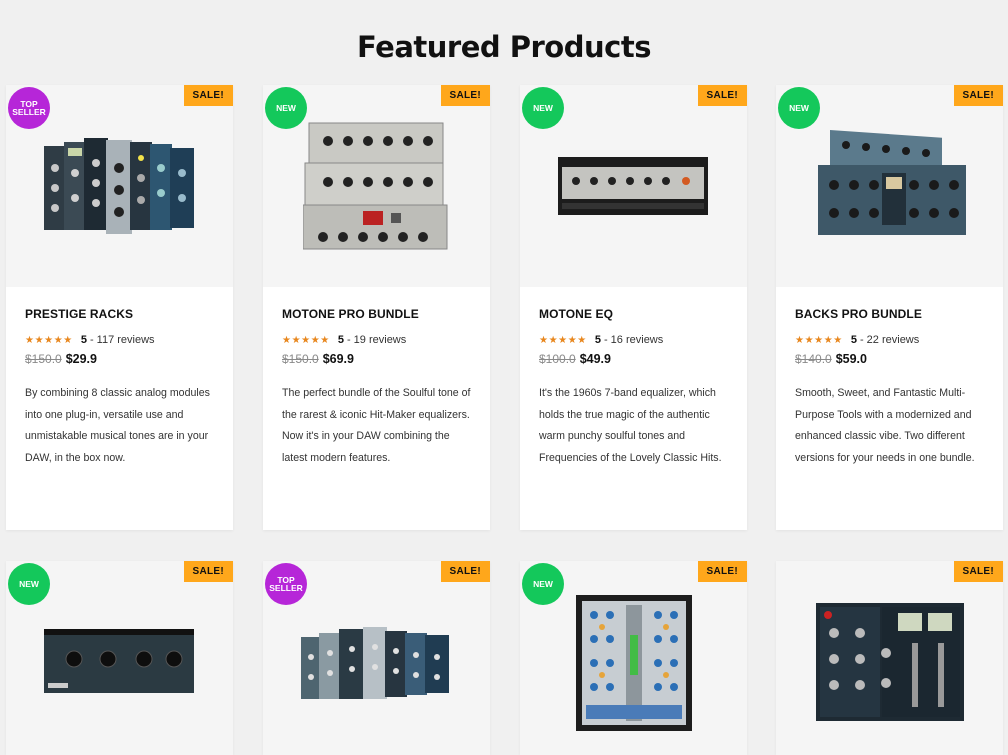 The image size is (1008, 755). I want to click on original-price: $100.0, so click(557, 359).